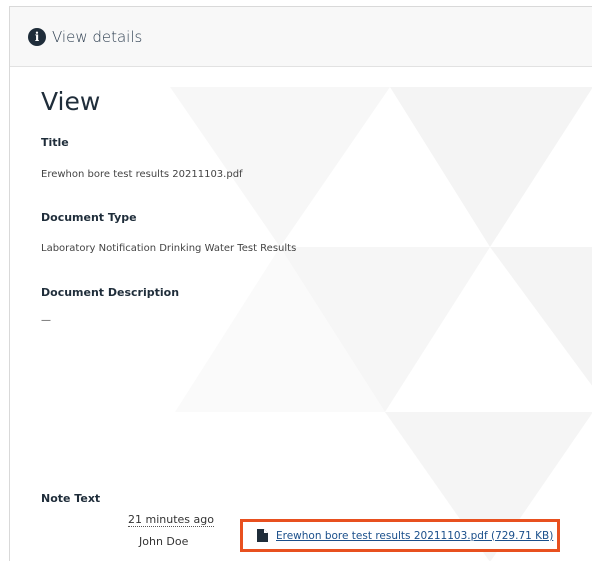 This screenshot has height=561, width=592. What do you see at coordinates (89, 217) in the screenshot?
I see `document-type-label: Document Type` at bounding box center [89, 217].